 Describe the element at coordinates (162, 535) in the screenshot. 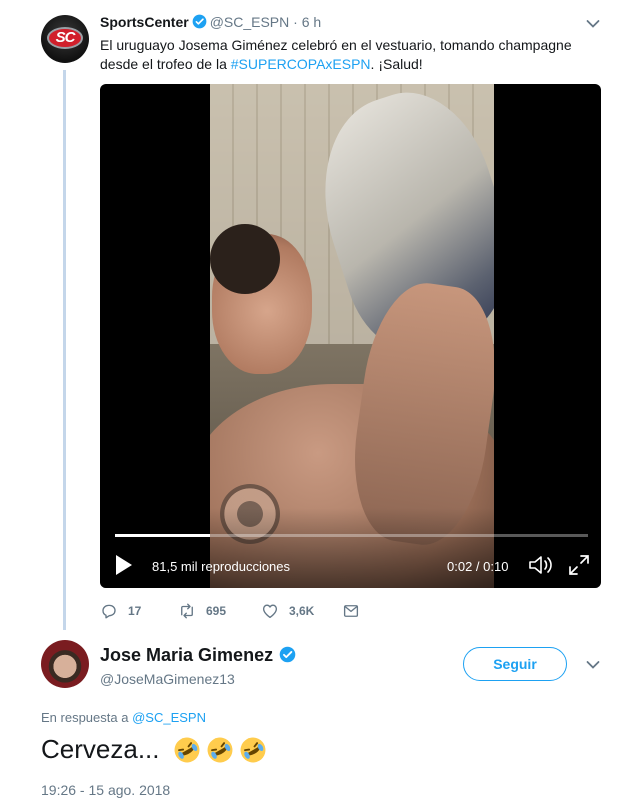

I see `video-progress-fill` at that location.